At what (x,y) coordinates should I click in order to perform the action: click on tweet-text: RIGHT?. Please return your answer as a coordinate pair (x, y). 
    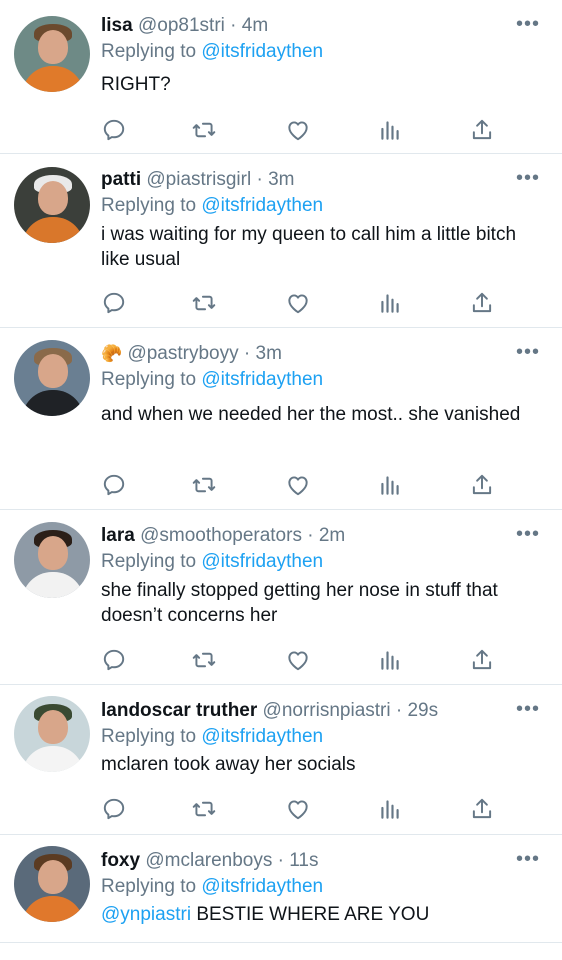
    Looking at the image, I should click on (321, 84).